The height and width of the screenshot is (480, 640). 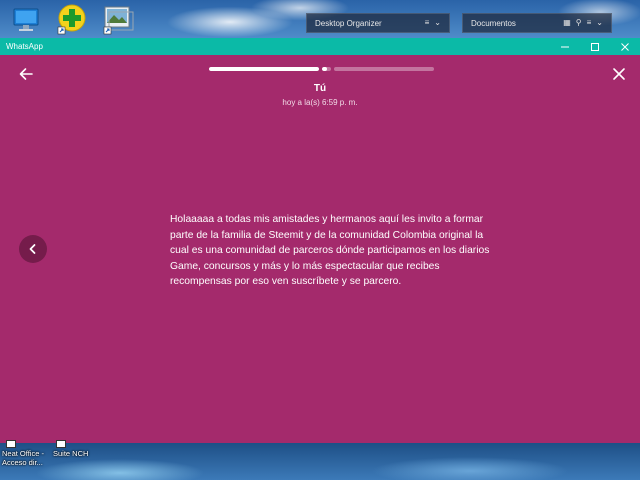 I want to click on status-sender-name: Tú, so click(x=320, y=88).